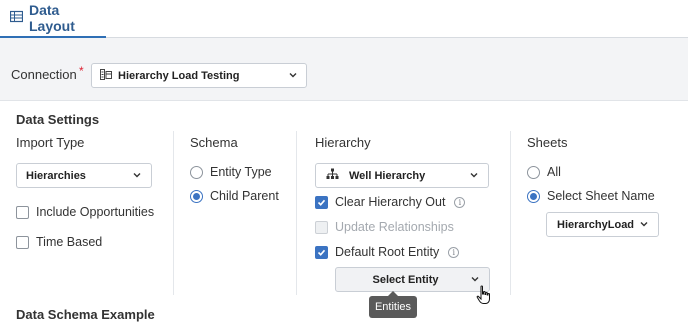  Describe the element at coordinates (554, 172) in the screenshot. I see `radio-label: All` at that location.